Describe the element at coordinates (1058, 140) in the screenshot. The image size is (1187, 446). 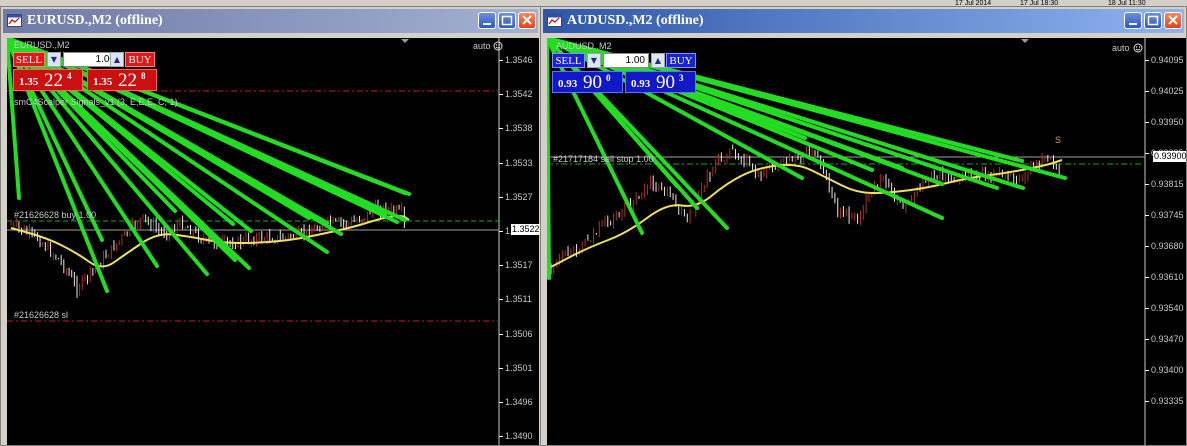
I see `sell-signal-marker: S` at that location.